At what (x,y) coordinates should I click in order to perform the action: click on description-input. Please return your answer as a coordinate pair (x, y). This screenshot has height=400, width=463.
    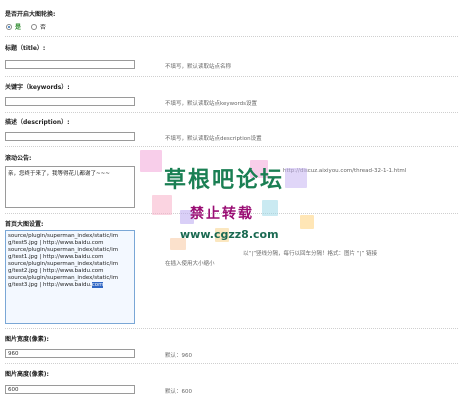
    Looking at the image, I should click on (70, 136).